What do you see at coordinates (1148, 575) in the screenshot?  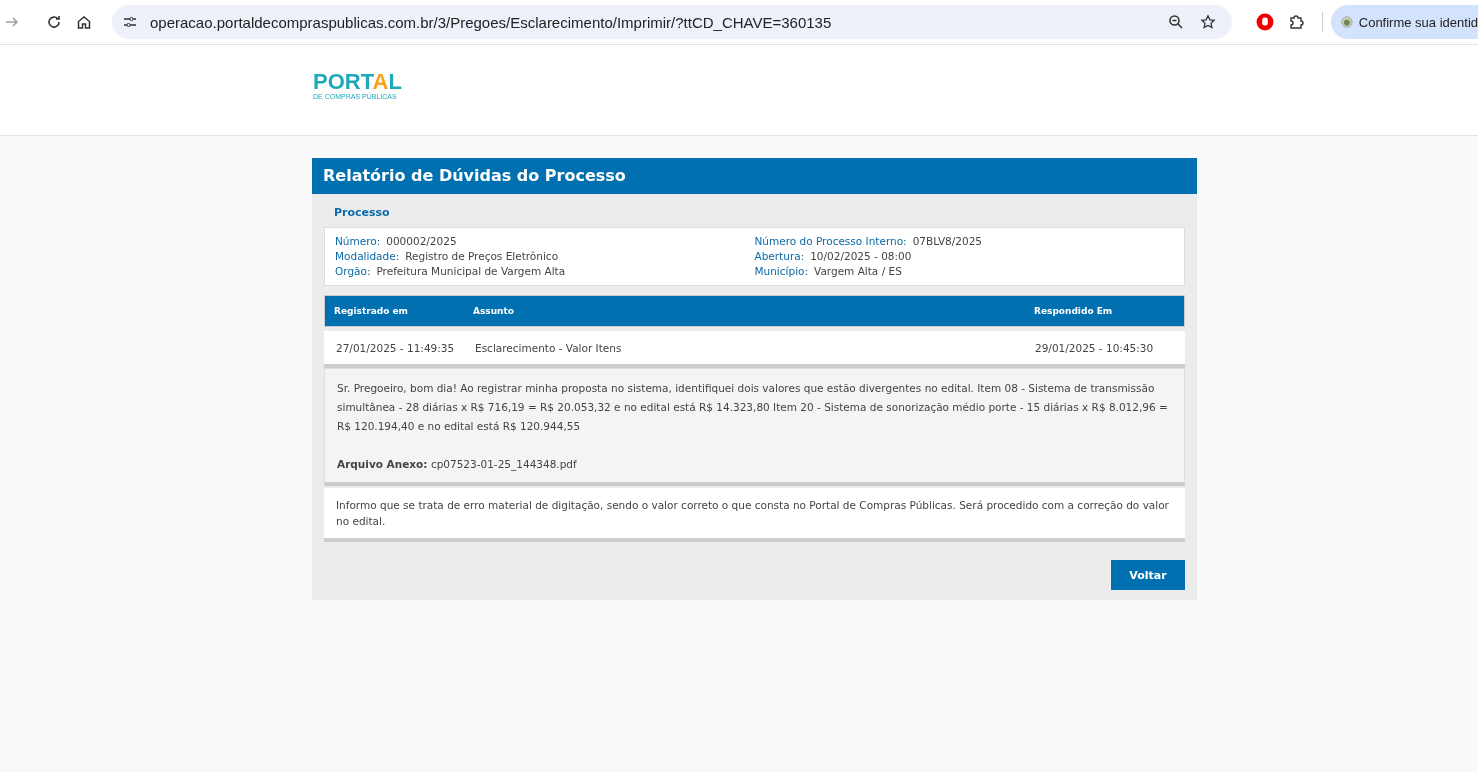 I see `back-button: Voltar` at bounding box center [1148, 575].